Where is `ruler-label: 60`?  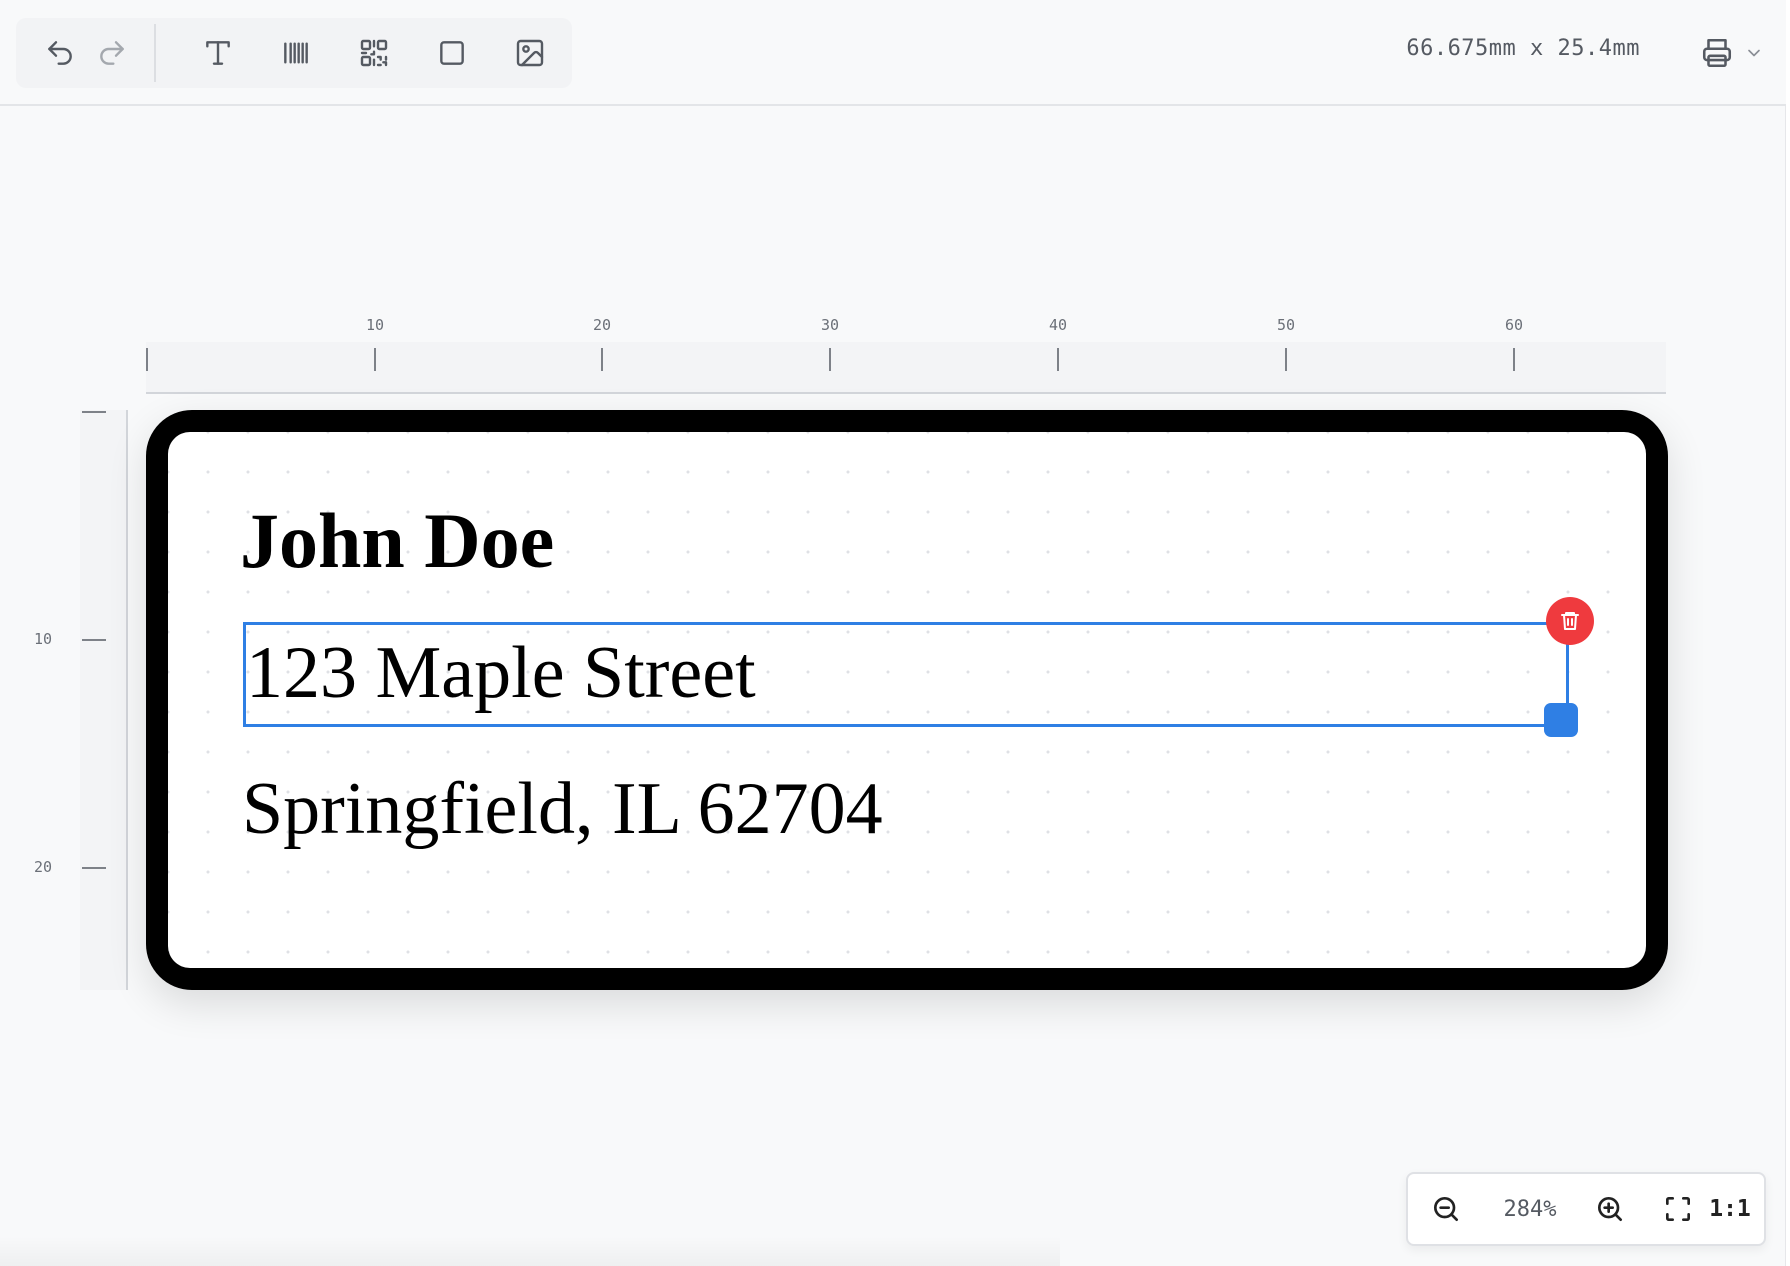
ruler-label: 60 is located at coordinates (1514, 325).